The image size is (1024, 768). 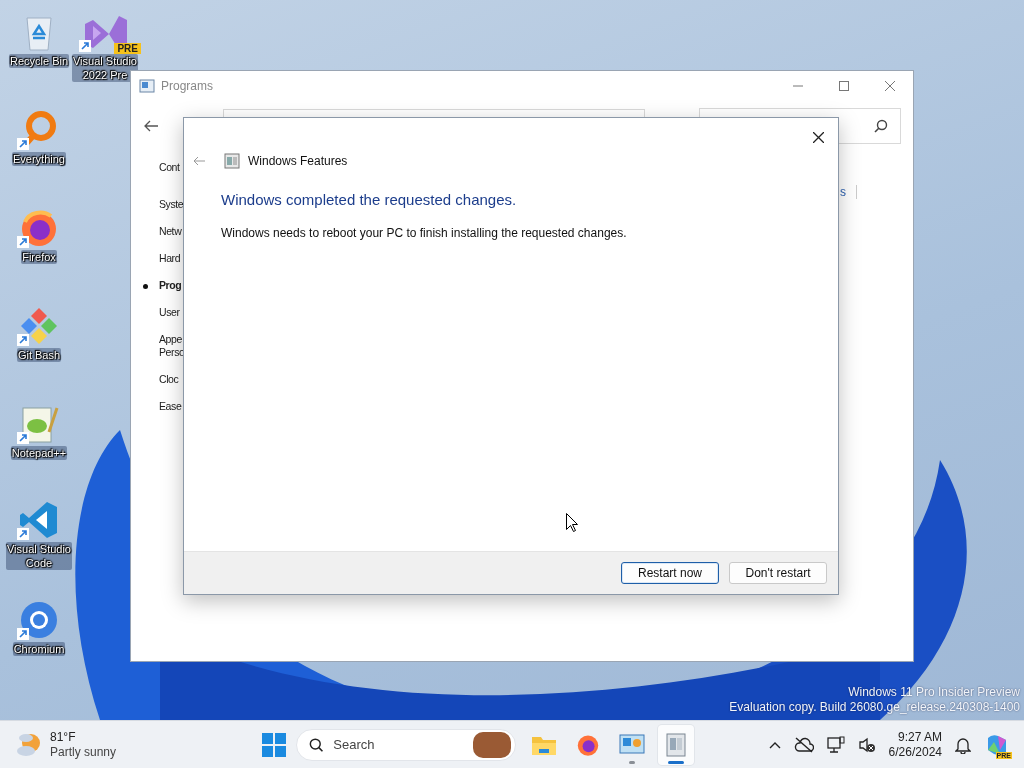 What do you see at coordinates (866, 744) in the screenshot?
I see `volume-muted-icon` at bounding box center [866, 744].